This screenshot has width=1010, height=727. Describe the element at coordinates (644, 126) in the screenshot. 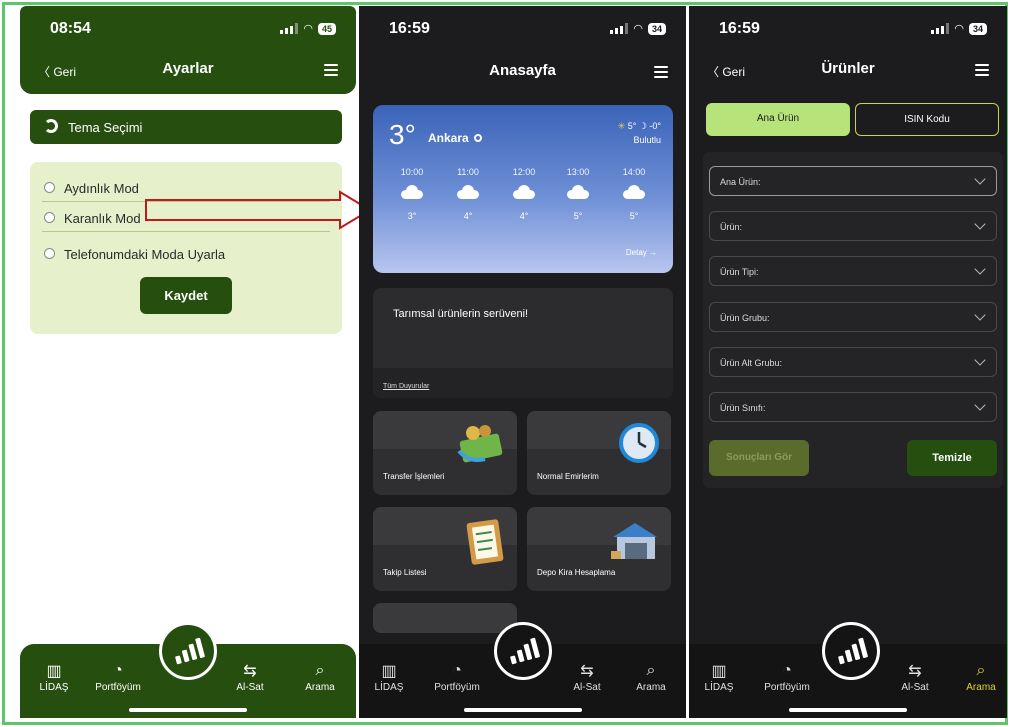

I see `high-low: 5° ☽ -0°` at that location.